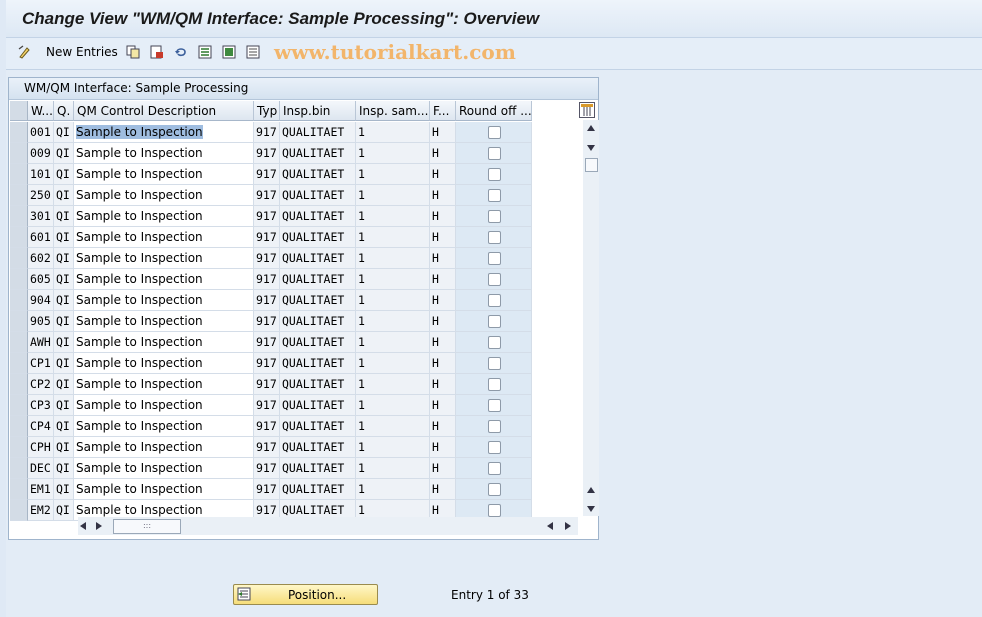  Describe the element at coordinates (181, 52) in the screenshot. I see `undo-icon` at that location.